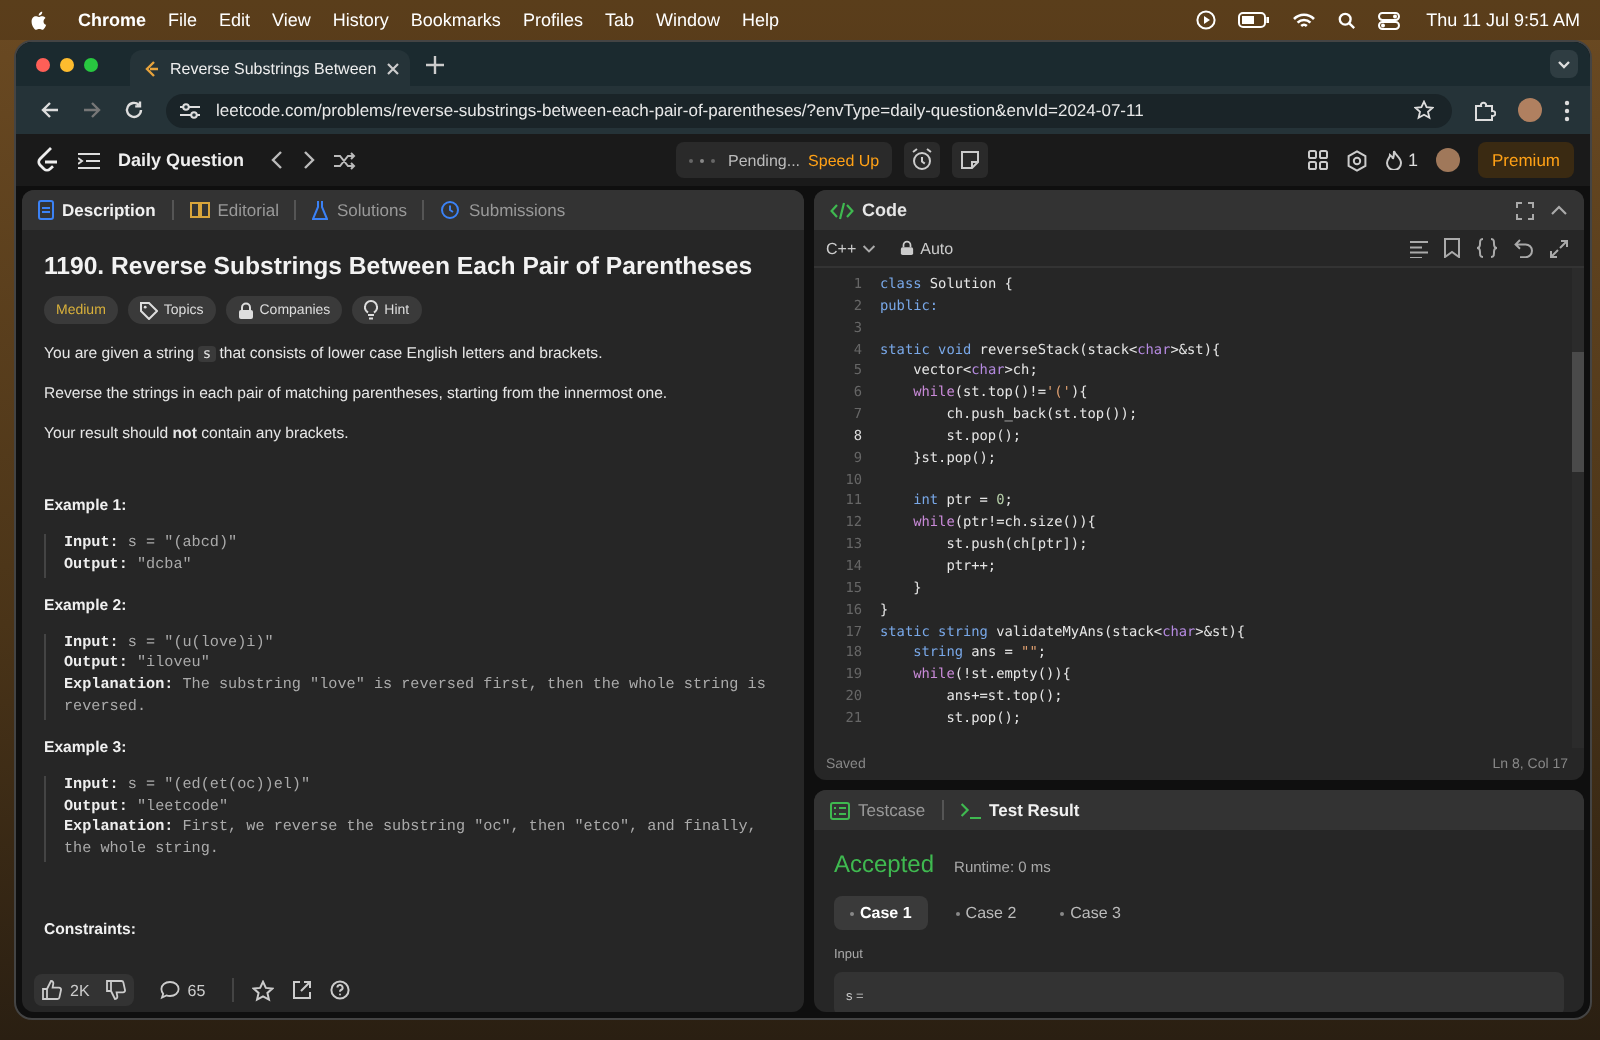  What do you see at coordinates (1448, 160) in the screenshot?
I see `user-avatar` at bounding box center [1448, 160].